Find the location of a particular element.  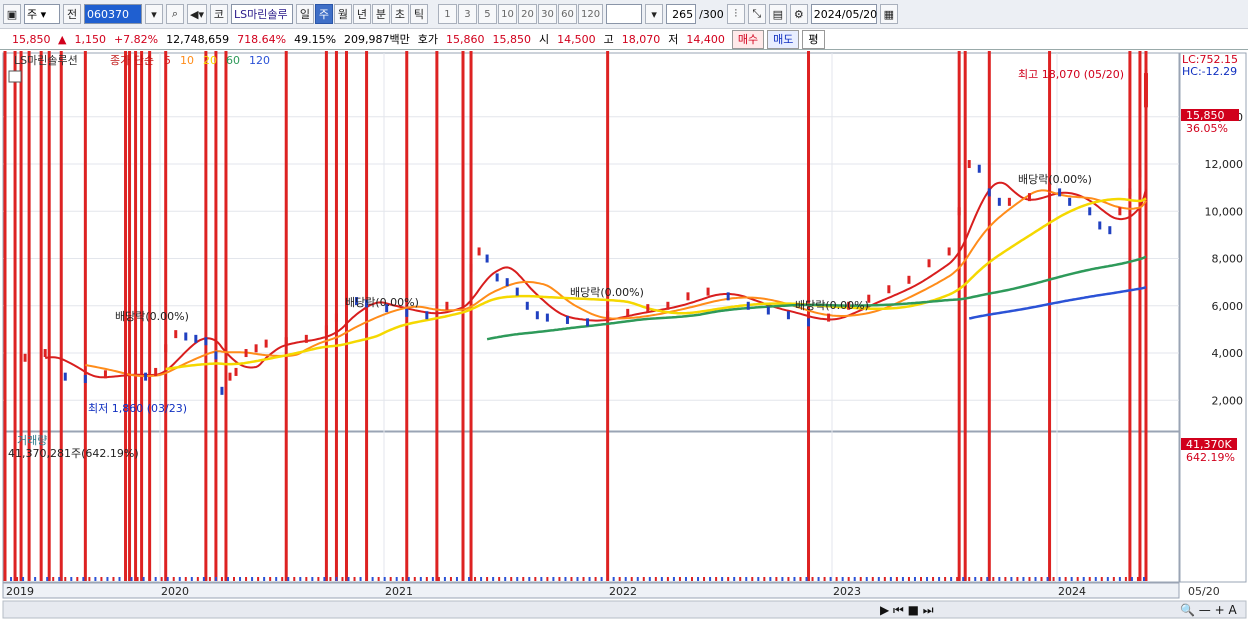

open-label: 시 is located at coordinates (544, 39).